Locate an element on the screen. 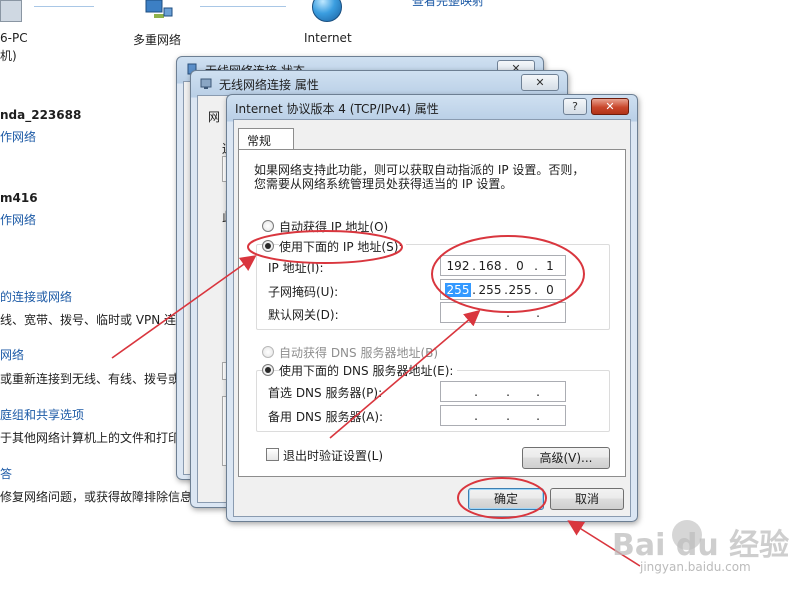 The width and height of the screenshot is (800, 600). network-adapter-icon is located at coordinates (206, 83).